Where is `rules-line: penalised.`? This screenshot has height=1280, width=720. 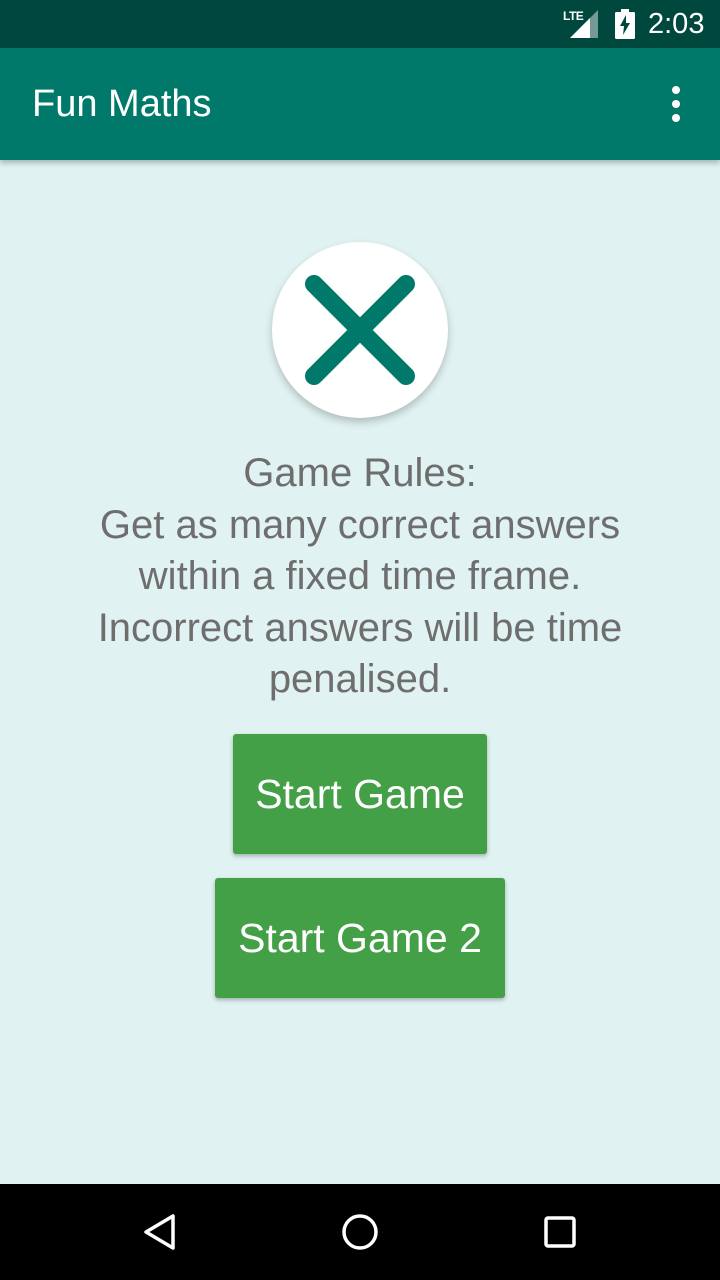 rules-line: penalised. is located at coordinates (360, 679).